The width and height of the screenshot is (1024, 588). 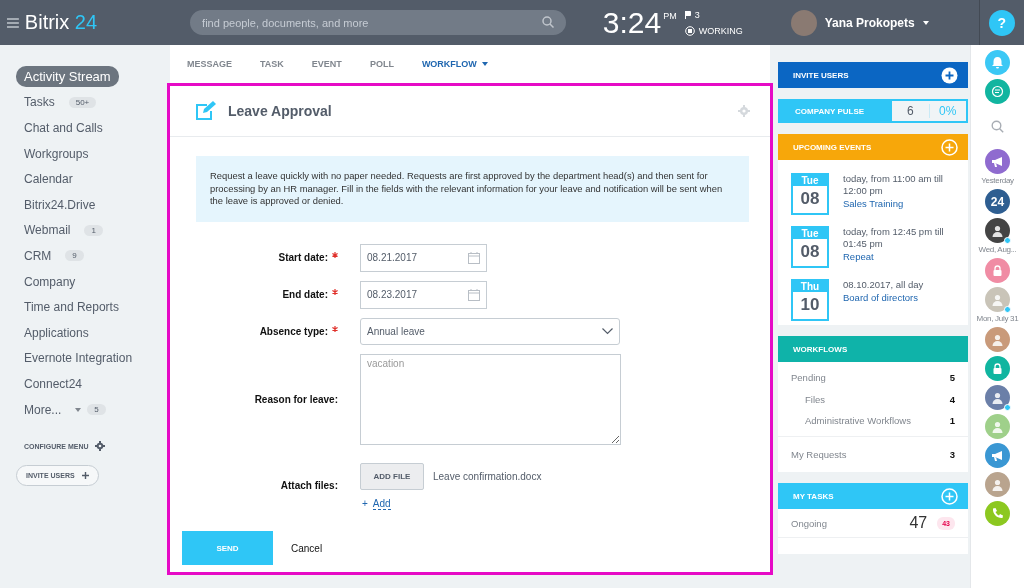 What do you see at coordinates (689, 30) in the screenshot?
I see `status-icon` at bounding box center [689, 30].